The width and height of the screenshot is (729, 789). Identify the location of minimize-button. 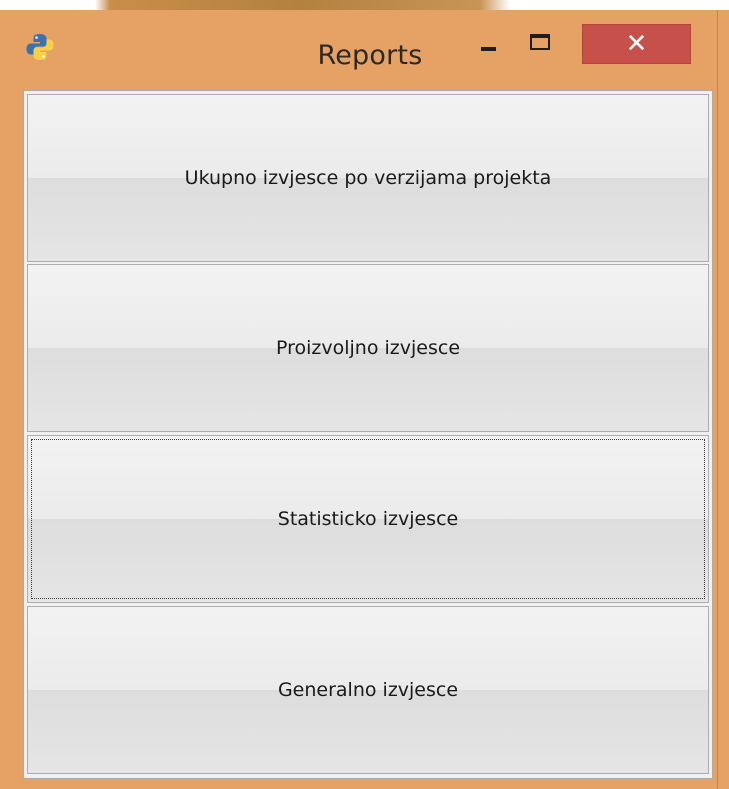
(489, 47).